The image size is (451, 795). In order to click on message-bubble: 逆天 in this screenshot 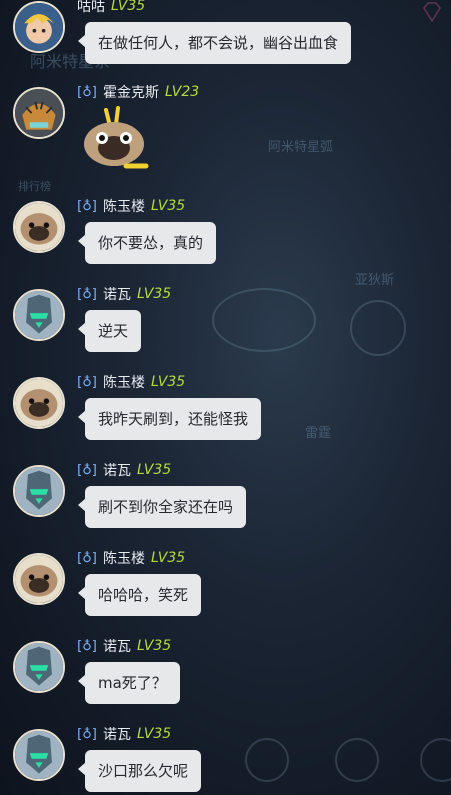, I will do `click(109, 331)`.